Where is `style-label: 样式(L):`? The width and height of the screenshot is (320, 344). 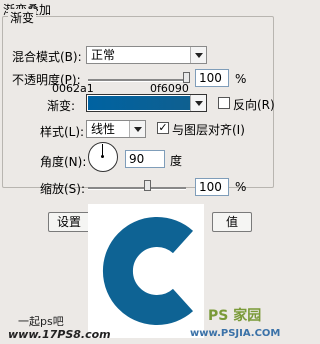 style-label: 样式(L): is located at coordinates (62, 132).